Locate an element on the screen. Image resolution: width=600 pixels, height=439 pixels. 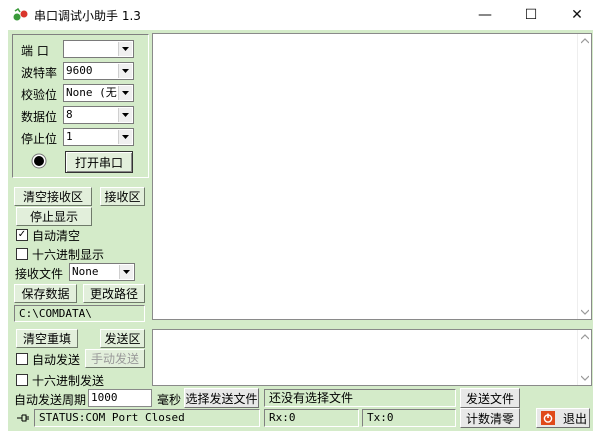
hex-send-label: 十六进制发送 is located at coordinates (68, 381).